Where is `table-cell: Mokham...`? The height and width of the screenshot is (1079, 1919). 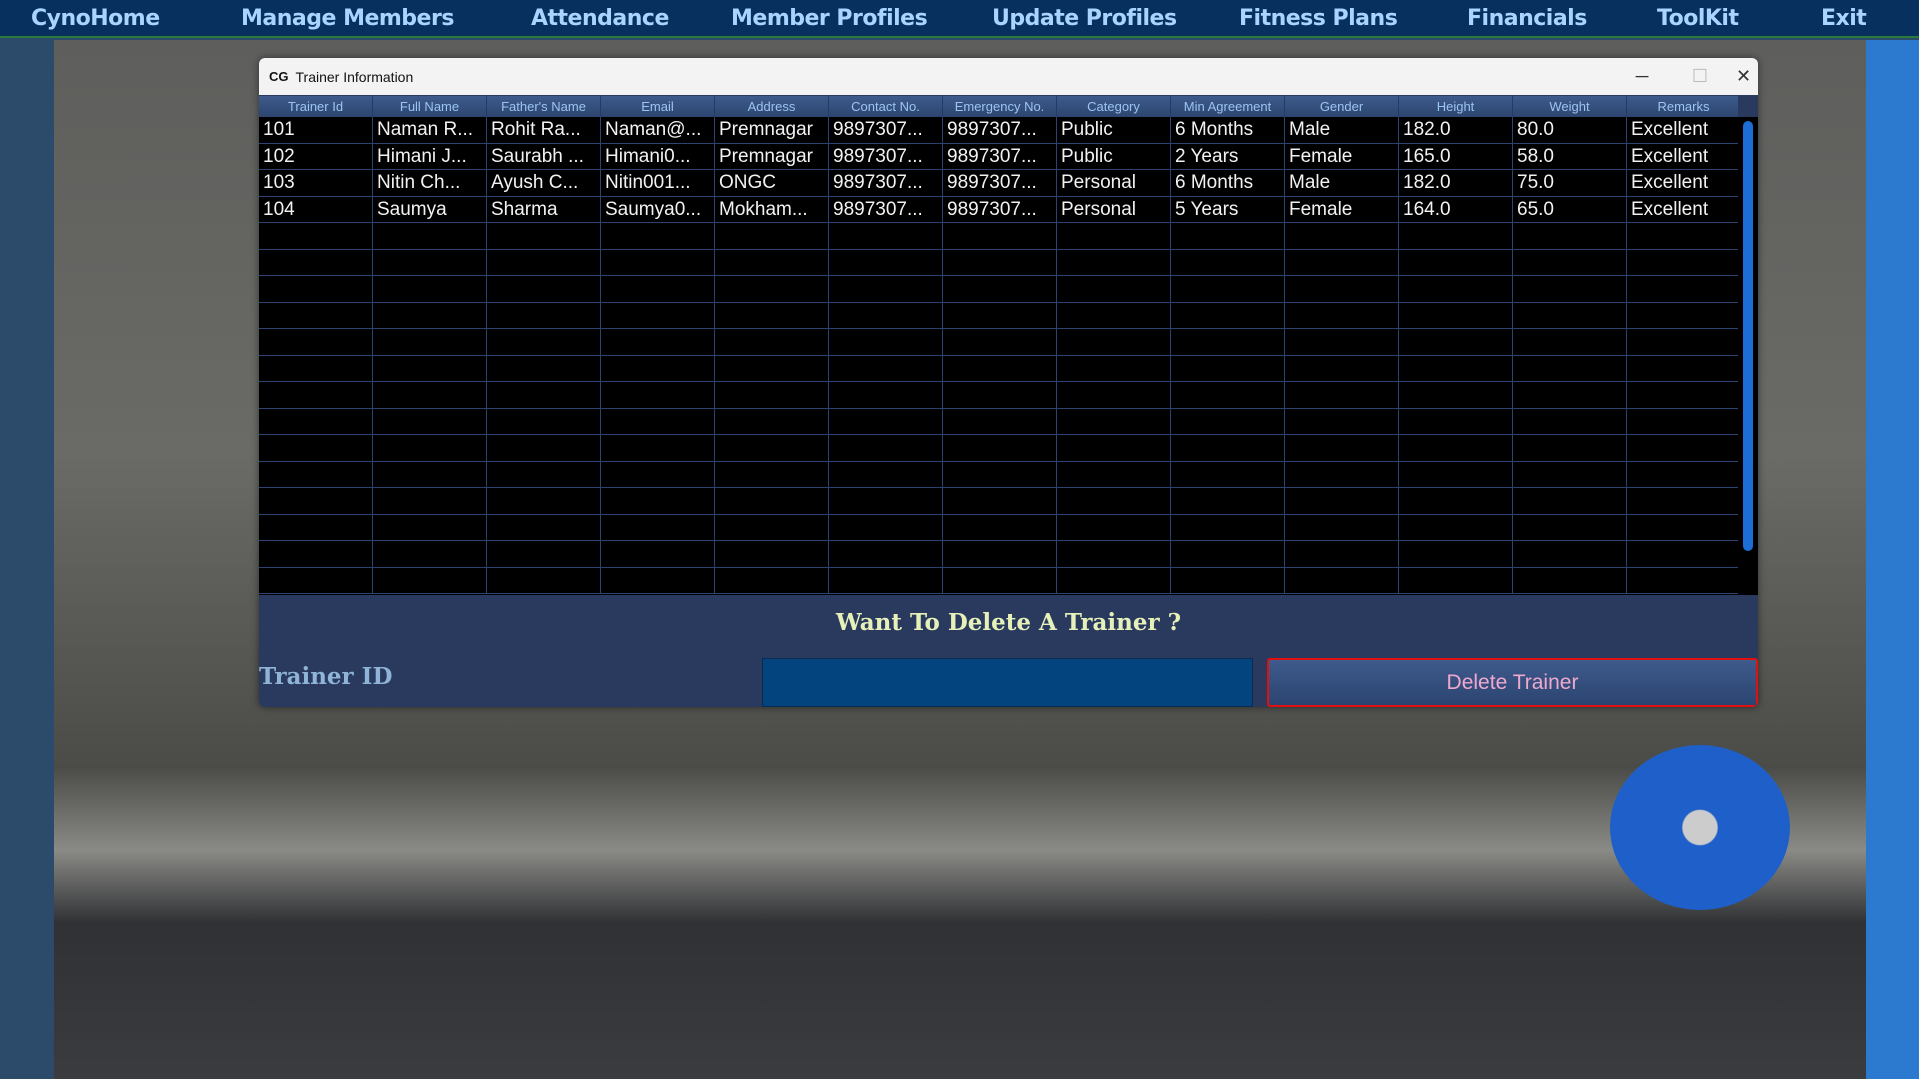
table-cell: Mokham... is located at coordinates (772, 209).